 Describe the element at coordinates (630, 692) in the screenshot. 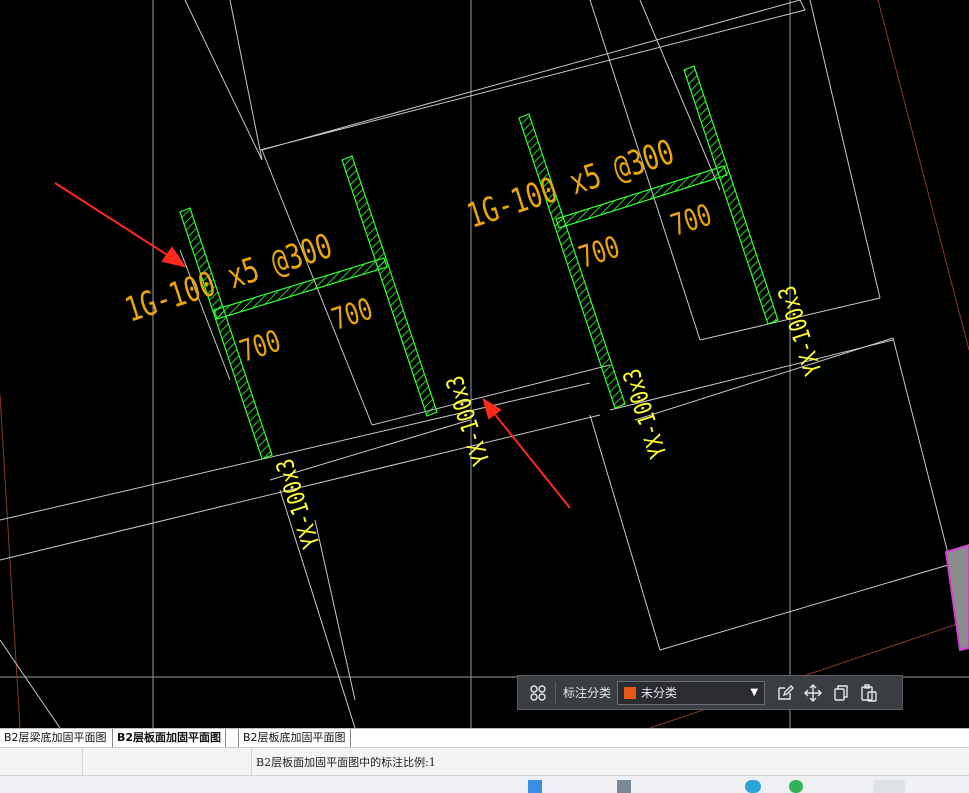

I see `category-color-swatch` at that location.